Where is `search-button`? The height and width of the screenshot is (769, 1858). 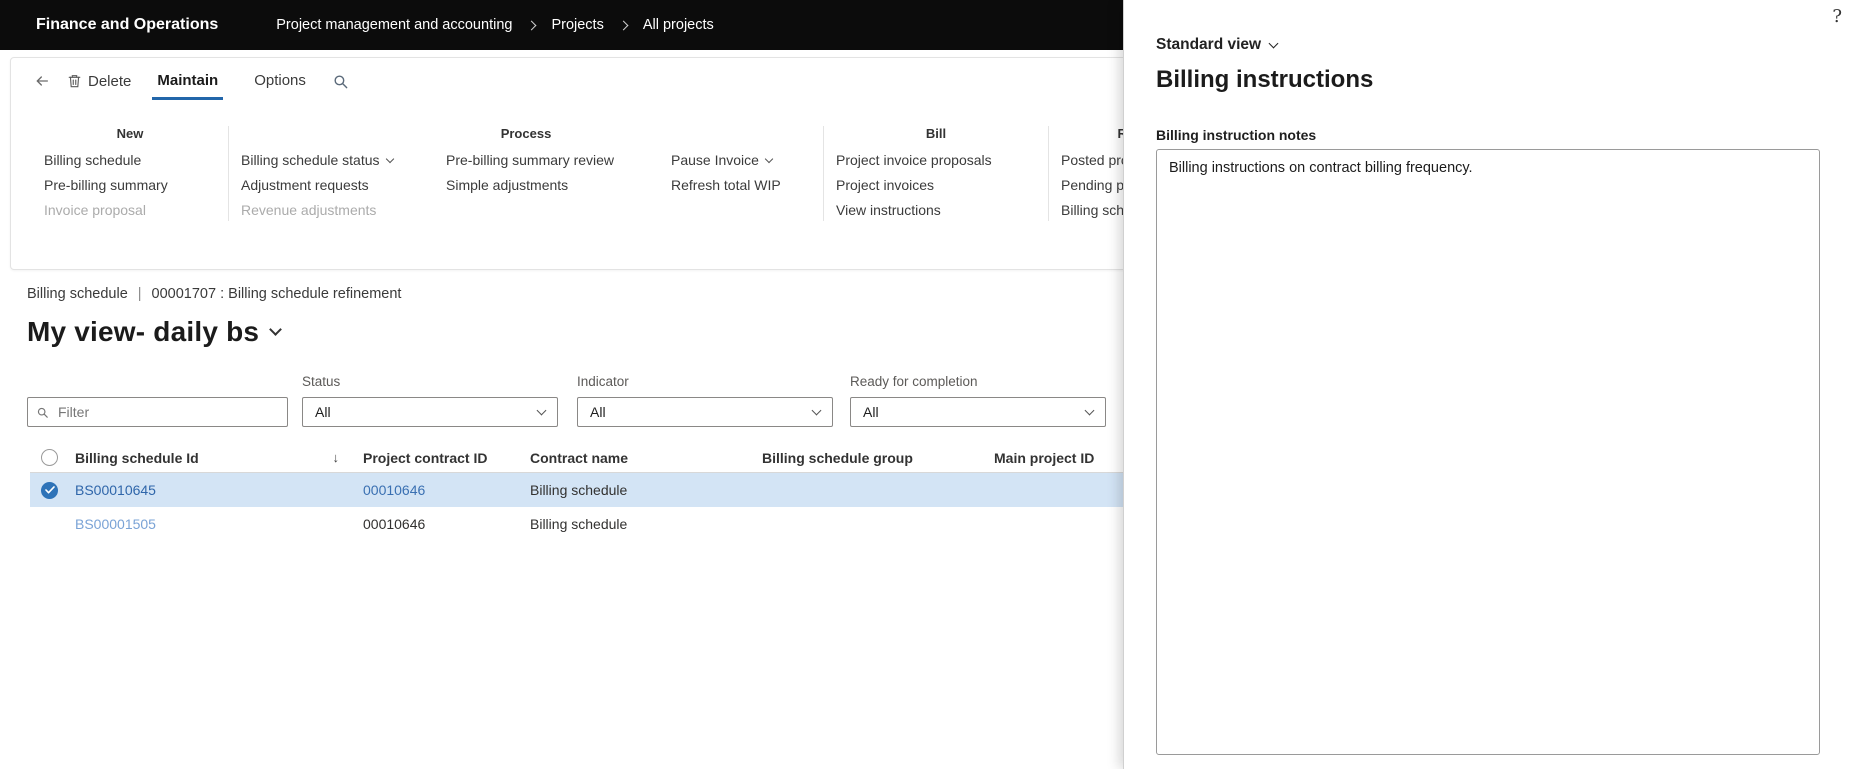 search-button is located at coordinates (340, 81).